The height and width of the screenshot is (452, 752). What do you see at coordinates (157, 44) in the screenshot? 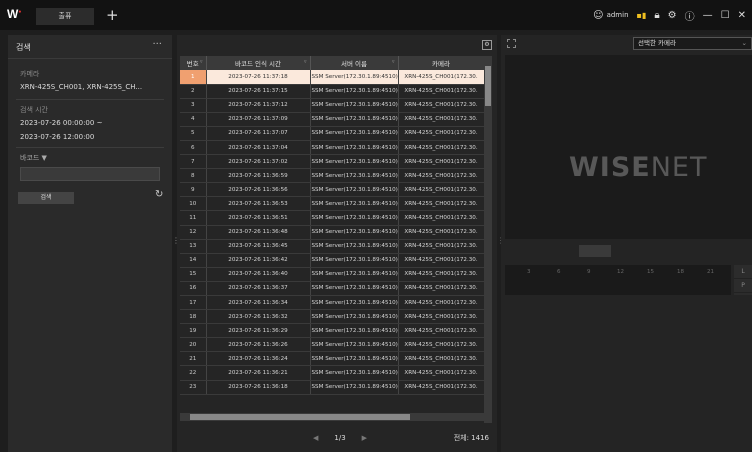
I see `more-options-icon: ···` at bounding box center [157, 44].